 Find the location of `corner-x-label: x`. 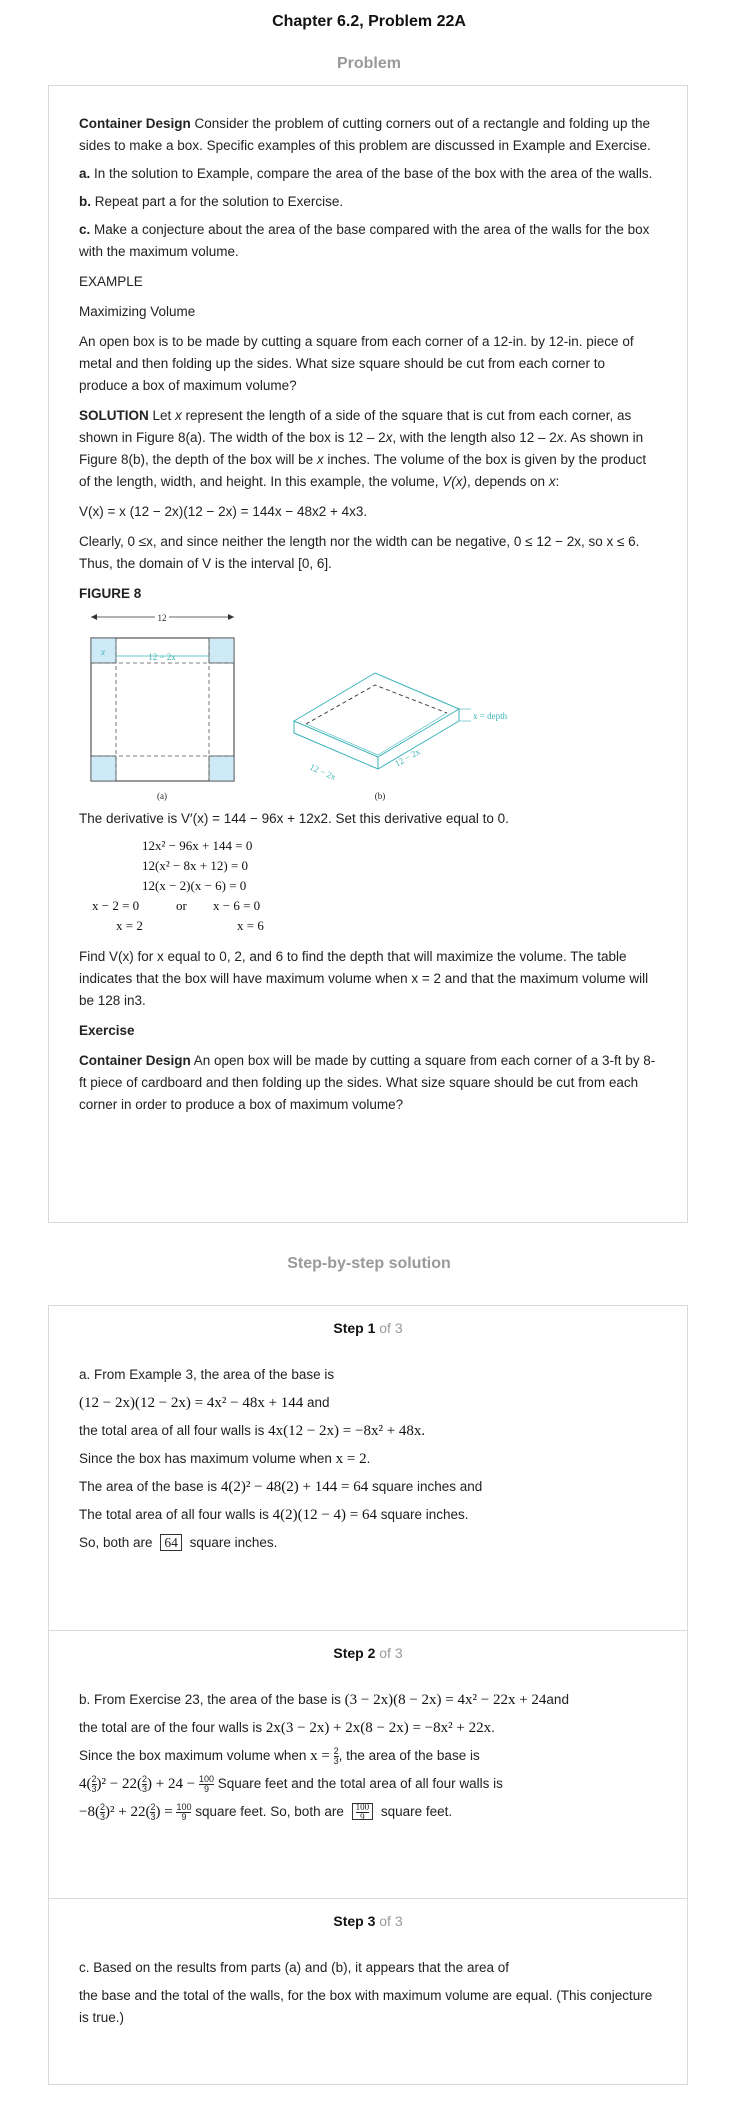

corner-x-label: x is located at coordinates (102, 652).